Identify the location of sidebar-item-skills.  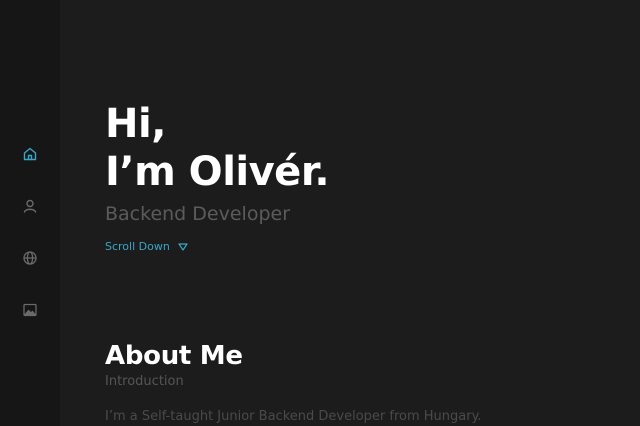
(30, 258).